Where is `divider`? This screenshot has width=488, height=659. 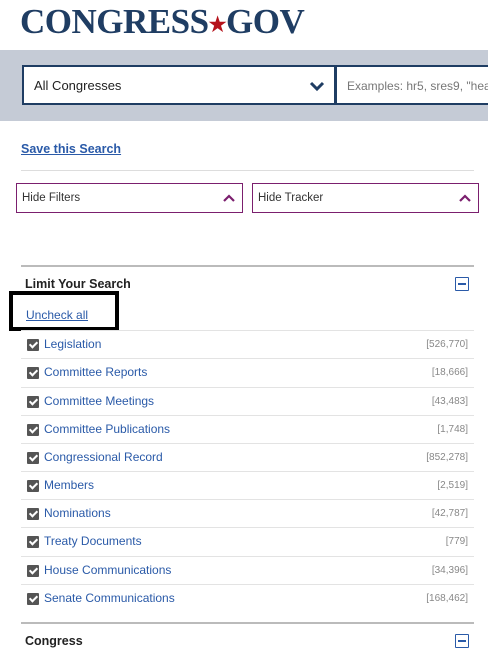 divider is located at coordinates (247, 170).